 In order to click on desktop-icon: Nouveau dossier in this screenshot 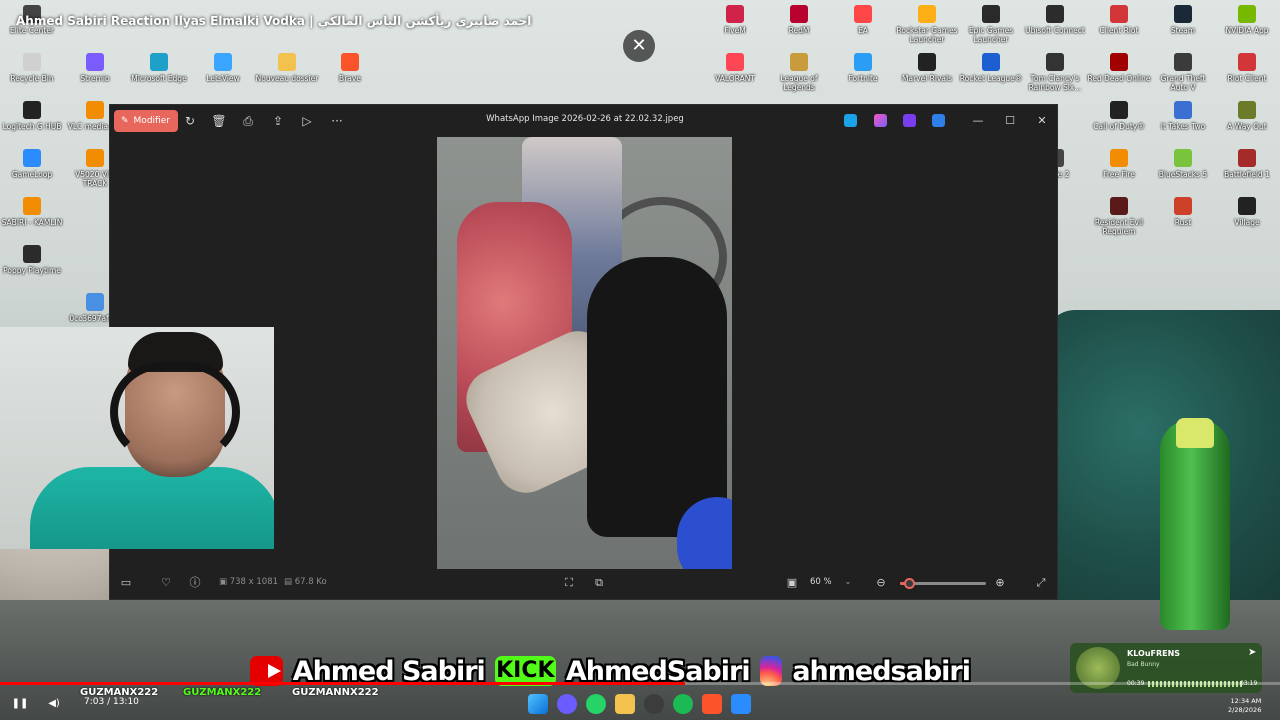, I will do `click(287, 68)`.